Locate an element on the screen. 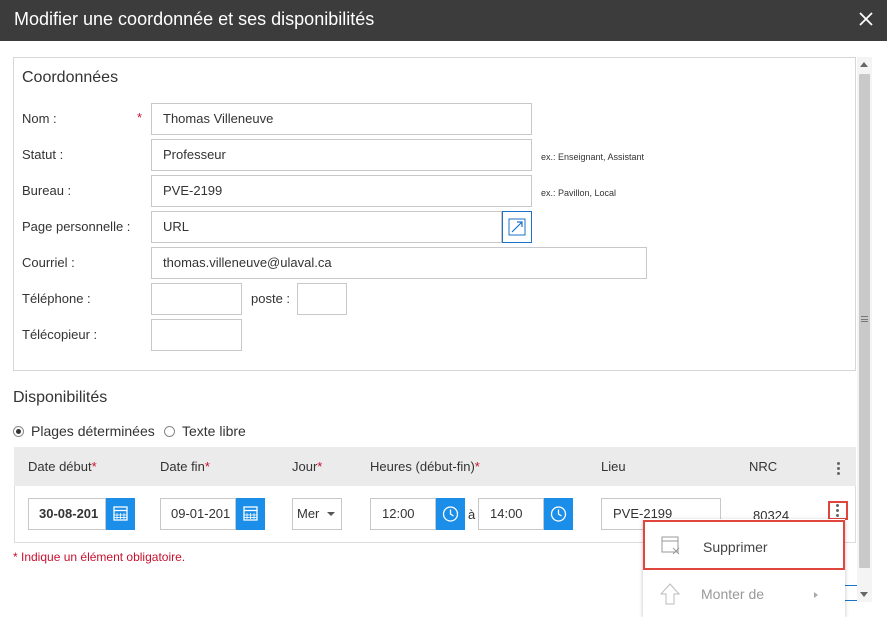  jour-value: Mer is located at coordinates (308, 513).